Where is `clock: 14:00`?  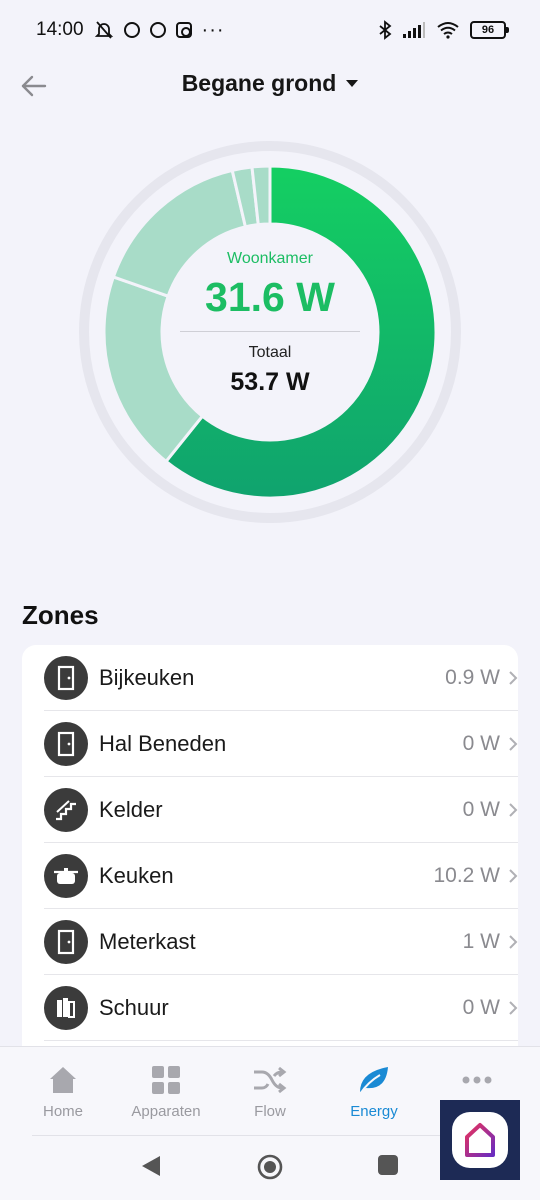
clock: 14:00 is located at coordinates (60, 29).